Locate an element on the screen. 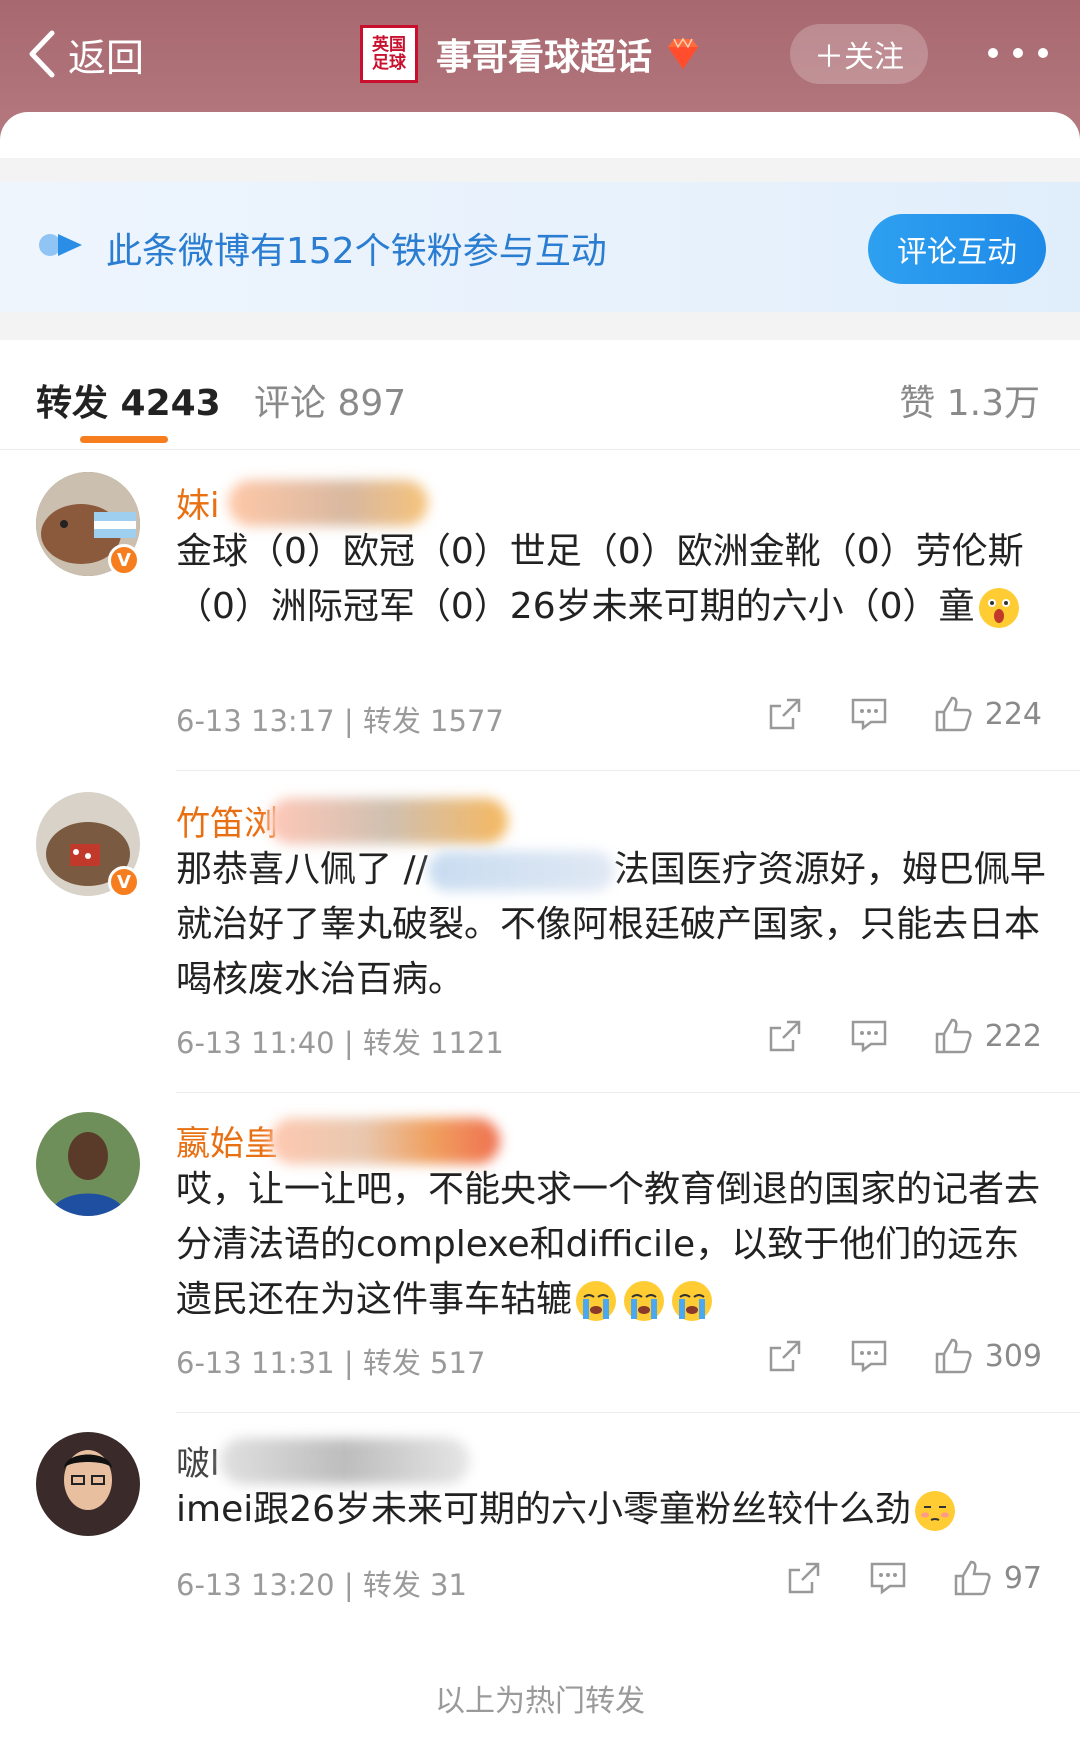  repost-count: 转发 31 is located at coordinates (414, 1585).